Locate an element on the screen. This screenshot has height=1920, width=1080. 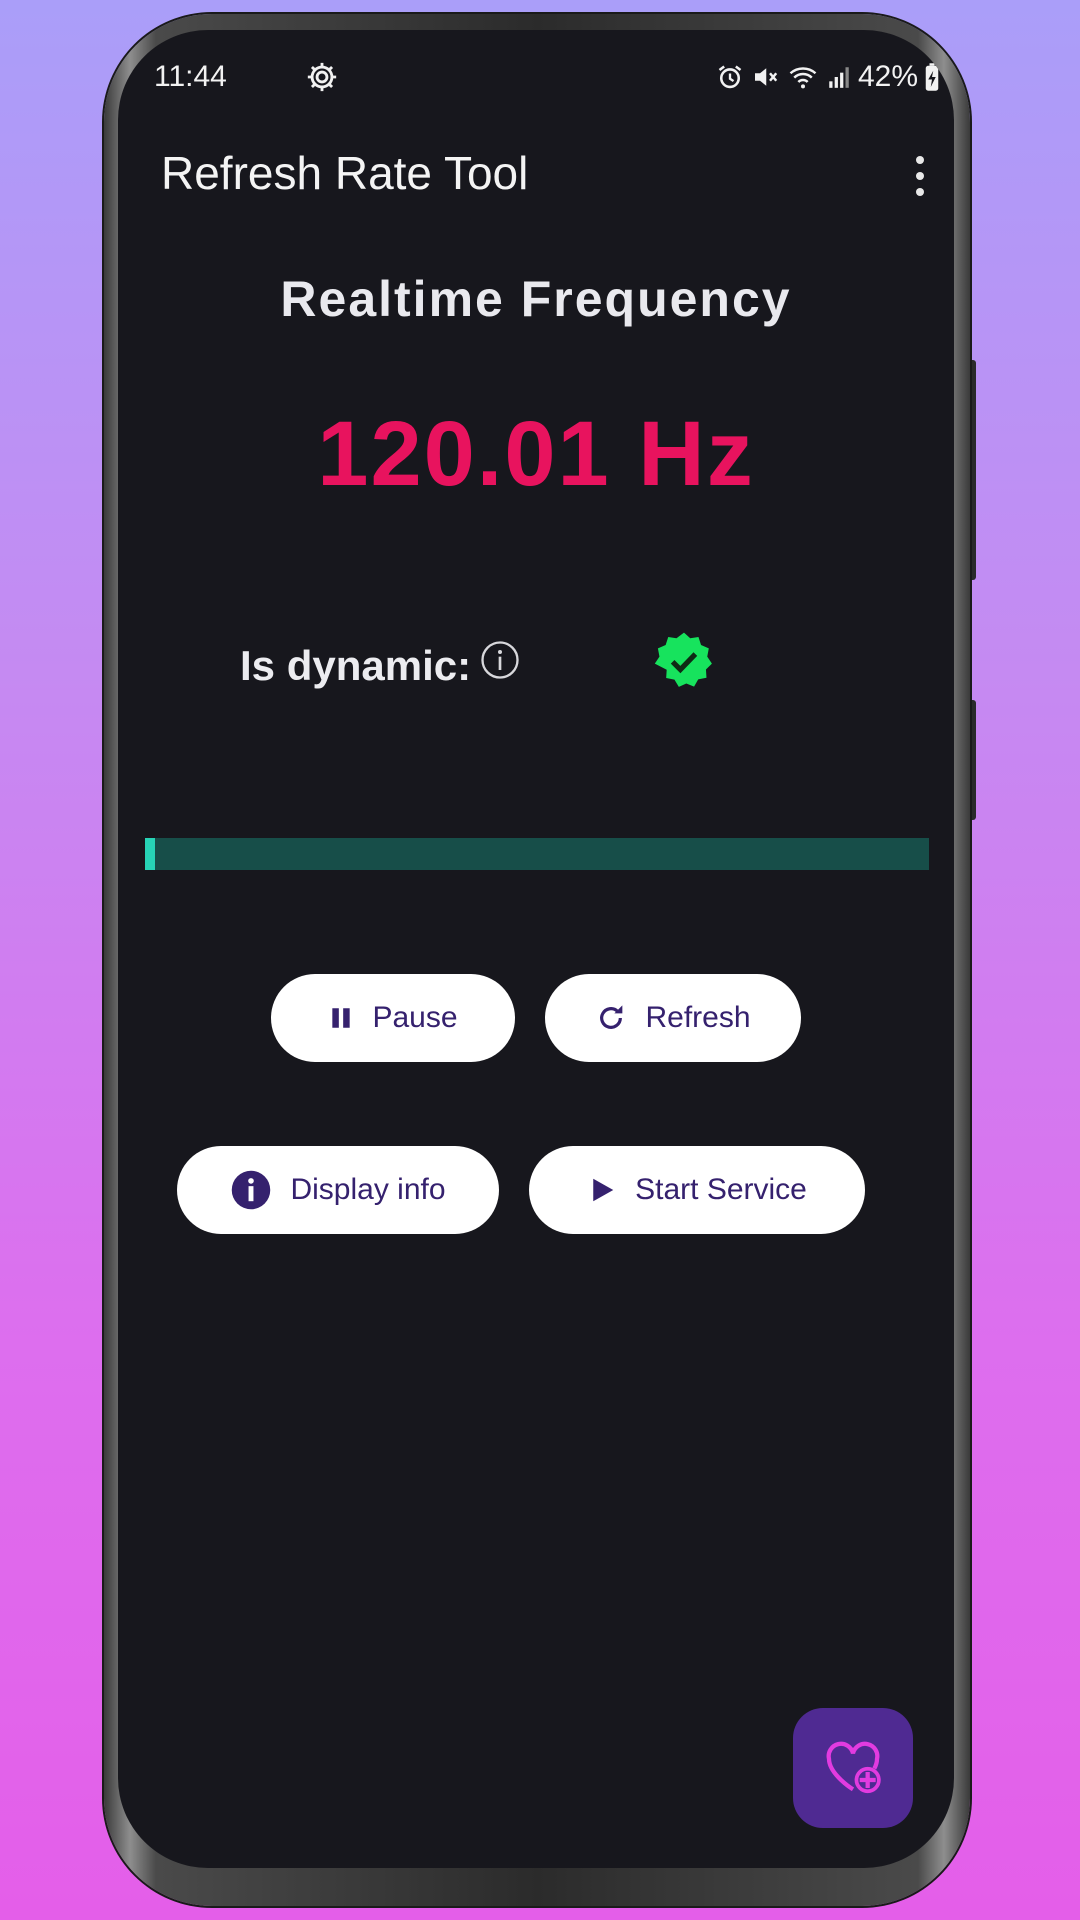
start-service-label: Start Service is located at coordinates (721, 1189).